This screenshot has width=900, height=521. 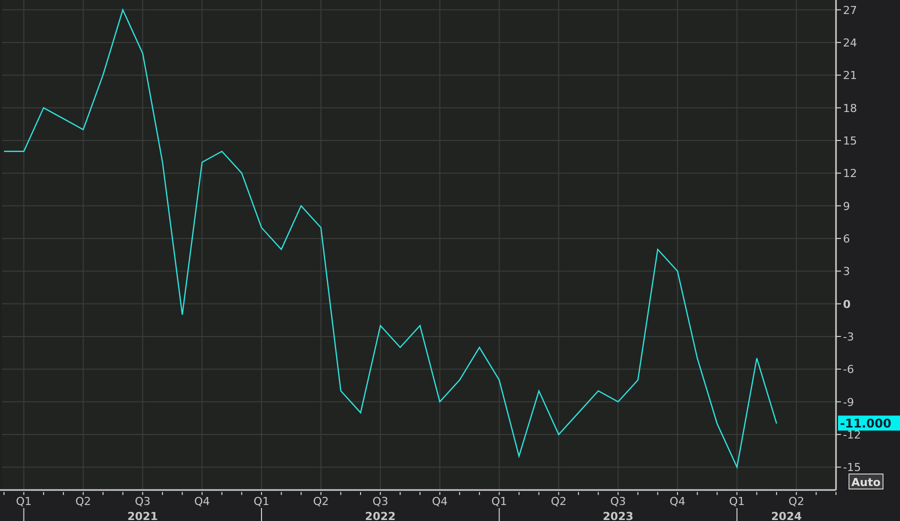 What do you see at coordinates (852, 435) in the screenshot?
I see `y-tick-label: -12` at bounding box center [852, 435].